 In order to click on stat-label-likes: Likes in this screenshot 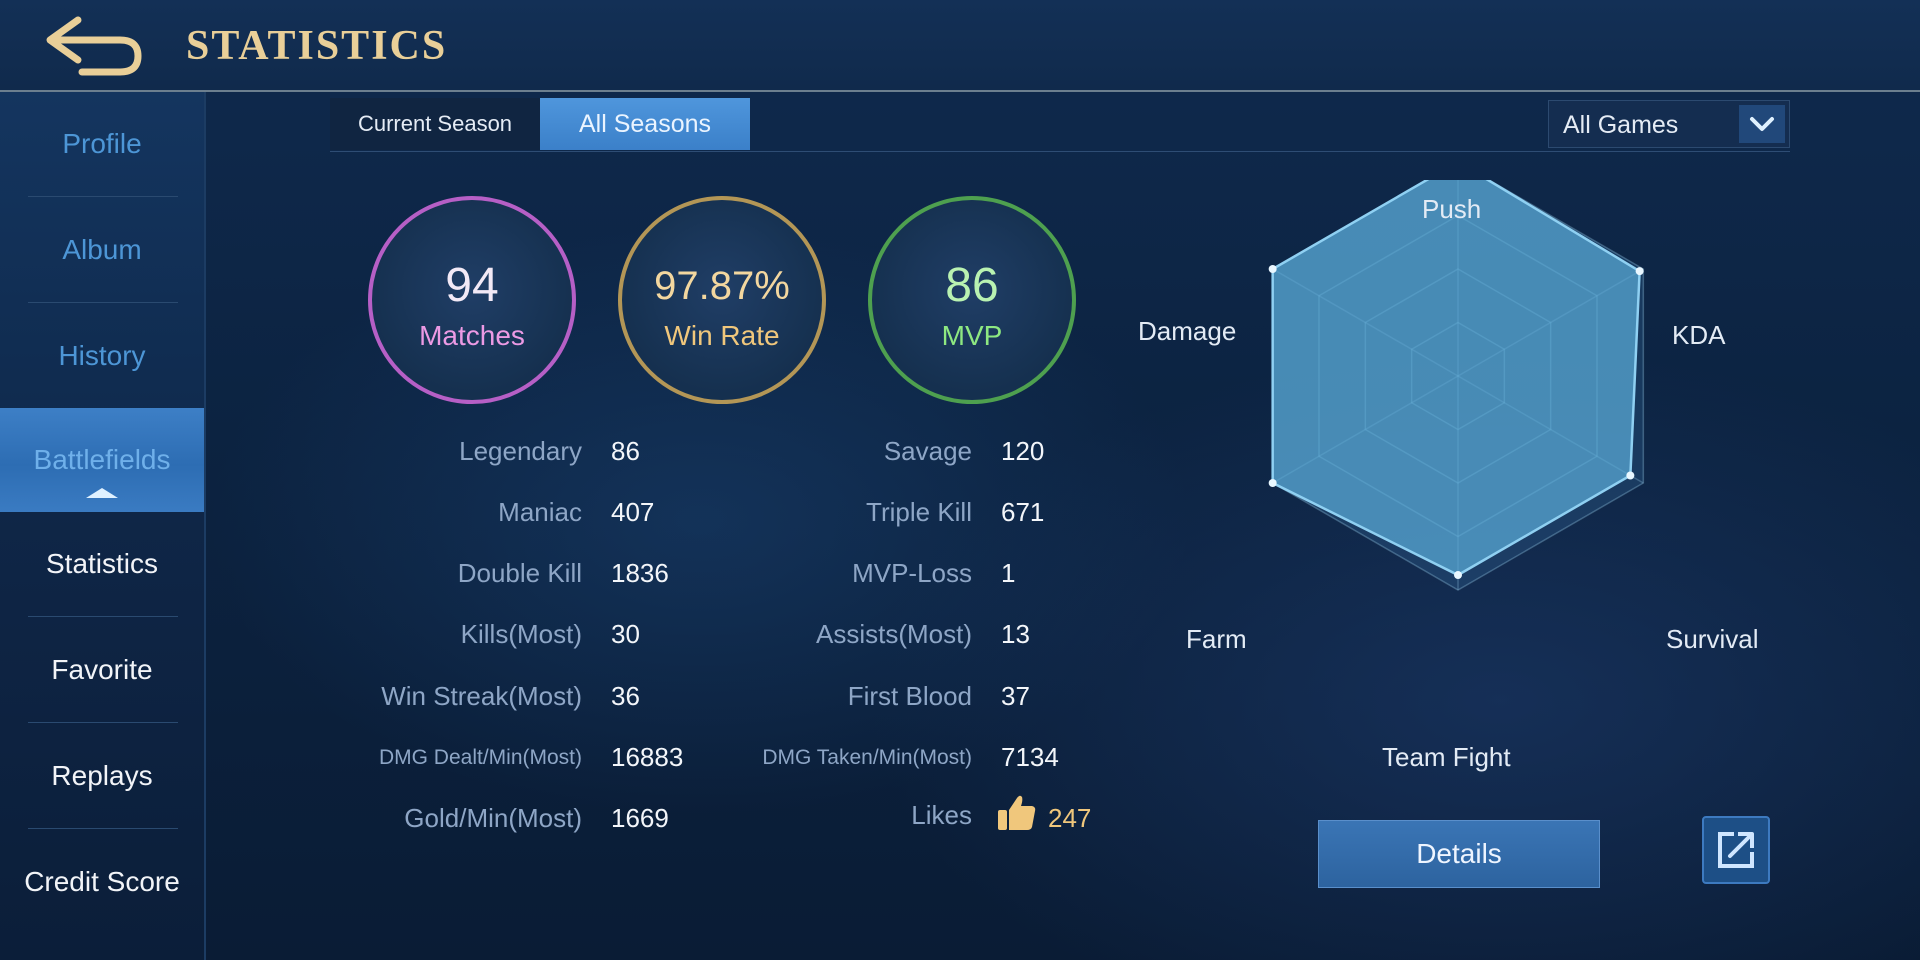, I will do `click(941, 815)`.